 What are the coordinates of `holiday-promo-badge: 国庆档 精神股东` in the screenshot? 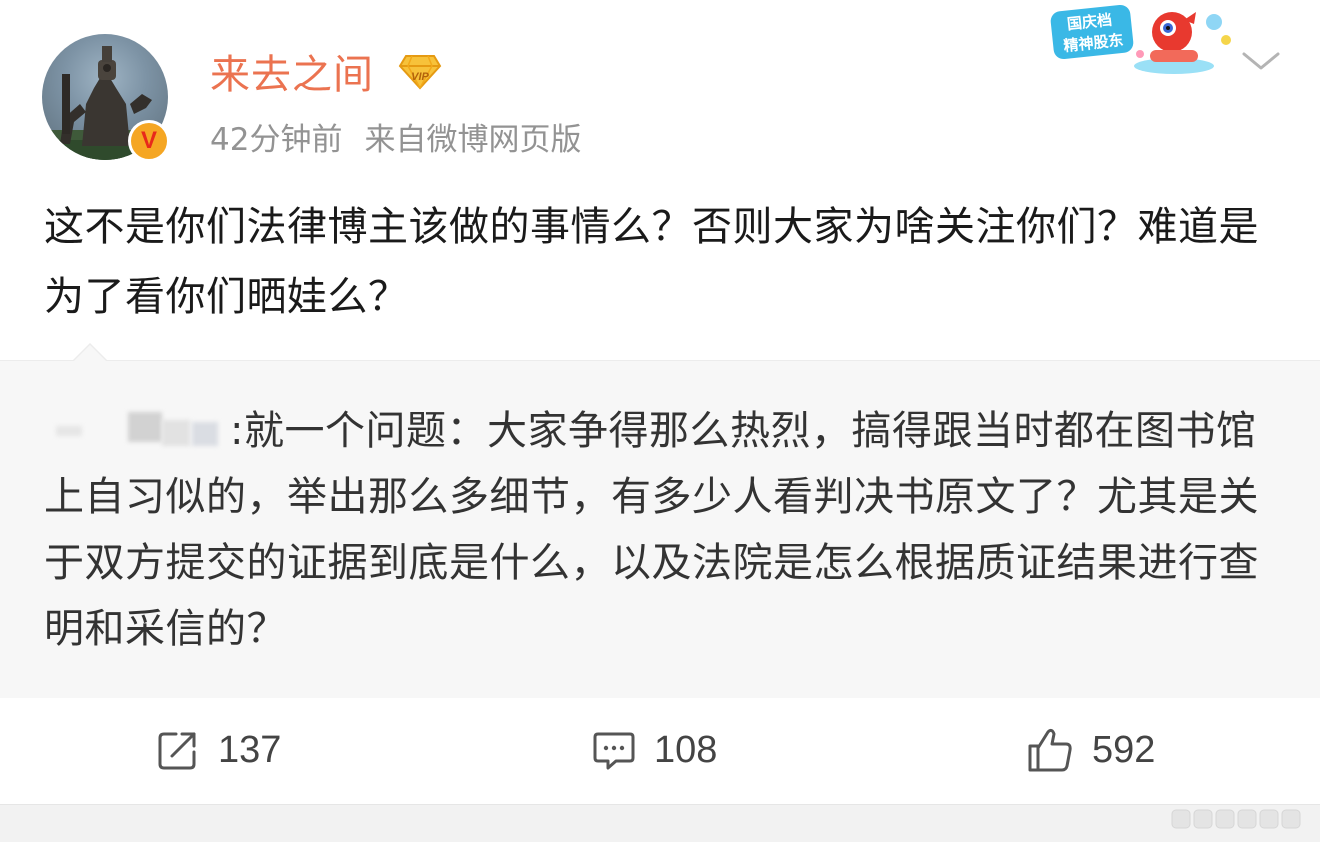 It's located at (1142, 39).